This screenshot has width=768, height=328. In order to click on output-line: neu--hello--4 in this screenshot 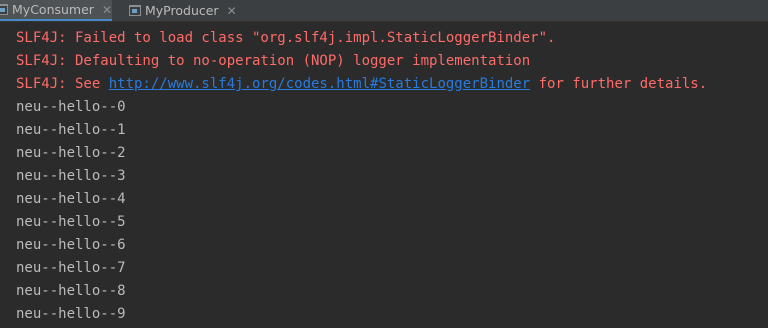, I will do `click(71, 199)`.